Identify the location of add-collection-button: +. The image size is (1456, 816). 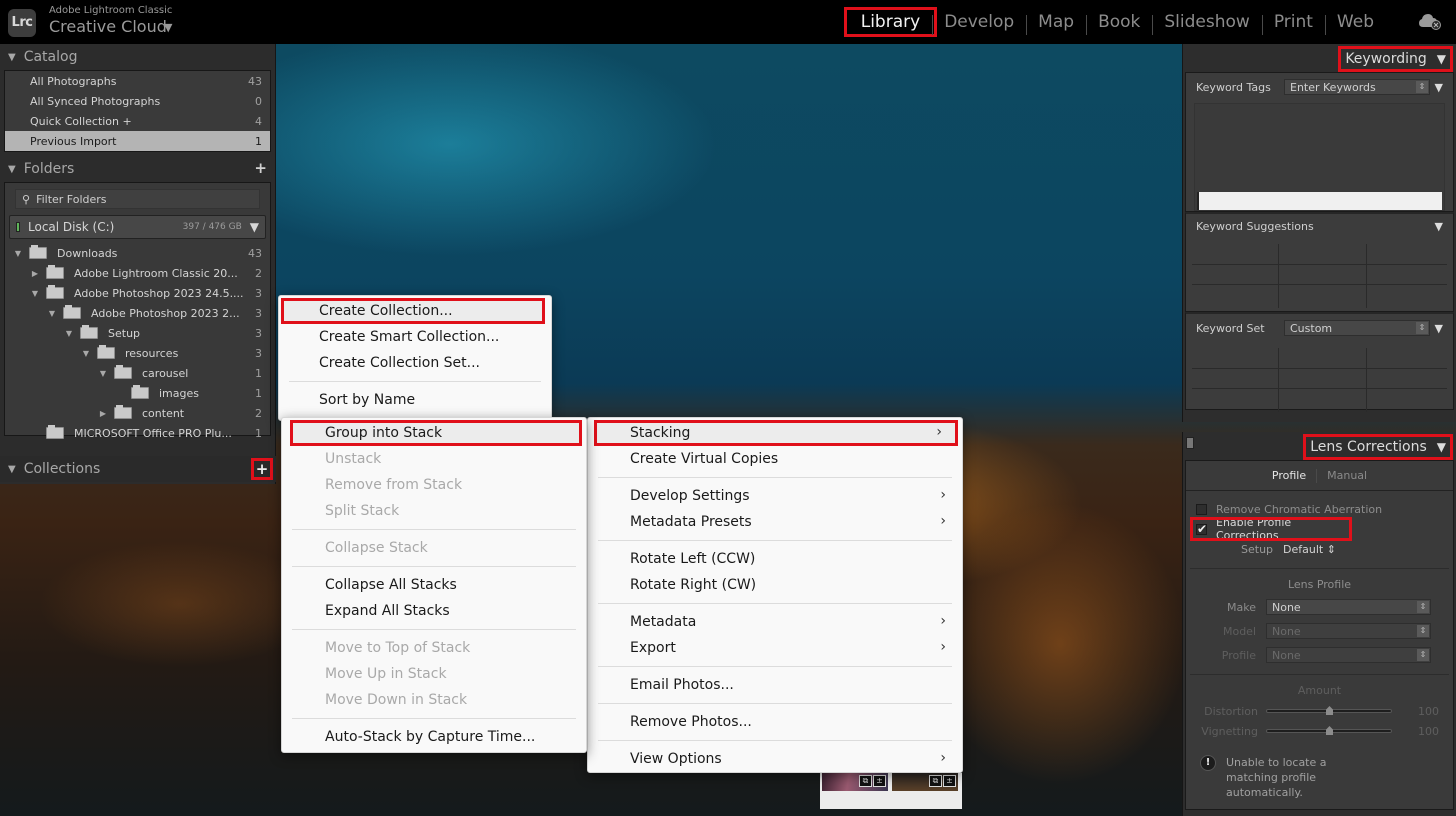
(262, 469).